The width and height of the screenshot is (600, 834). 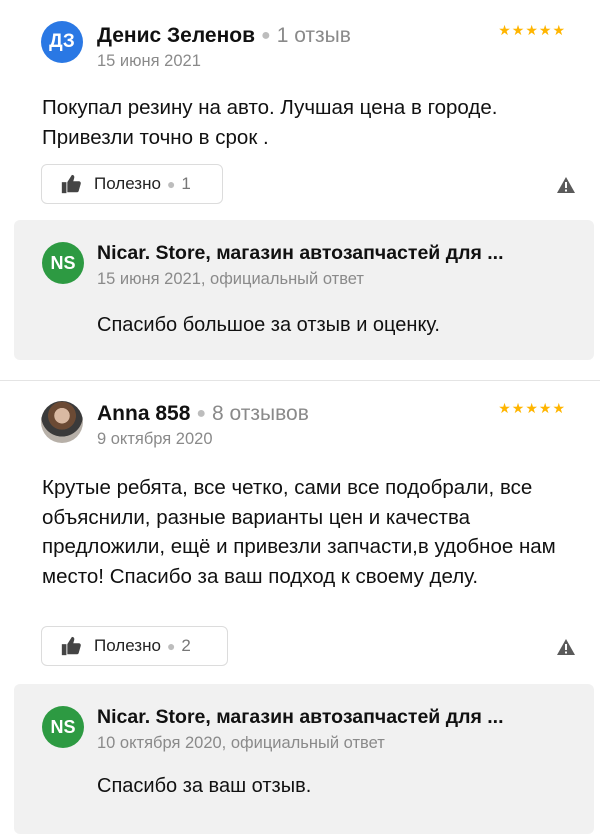 I want to click on review-date: 15 июня 2021, so click(x=149, y=61).